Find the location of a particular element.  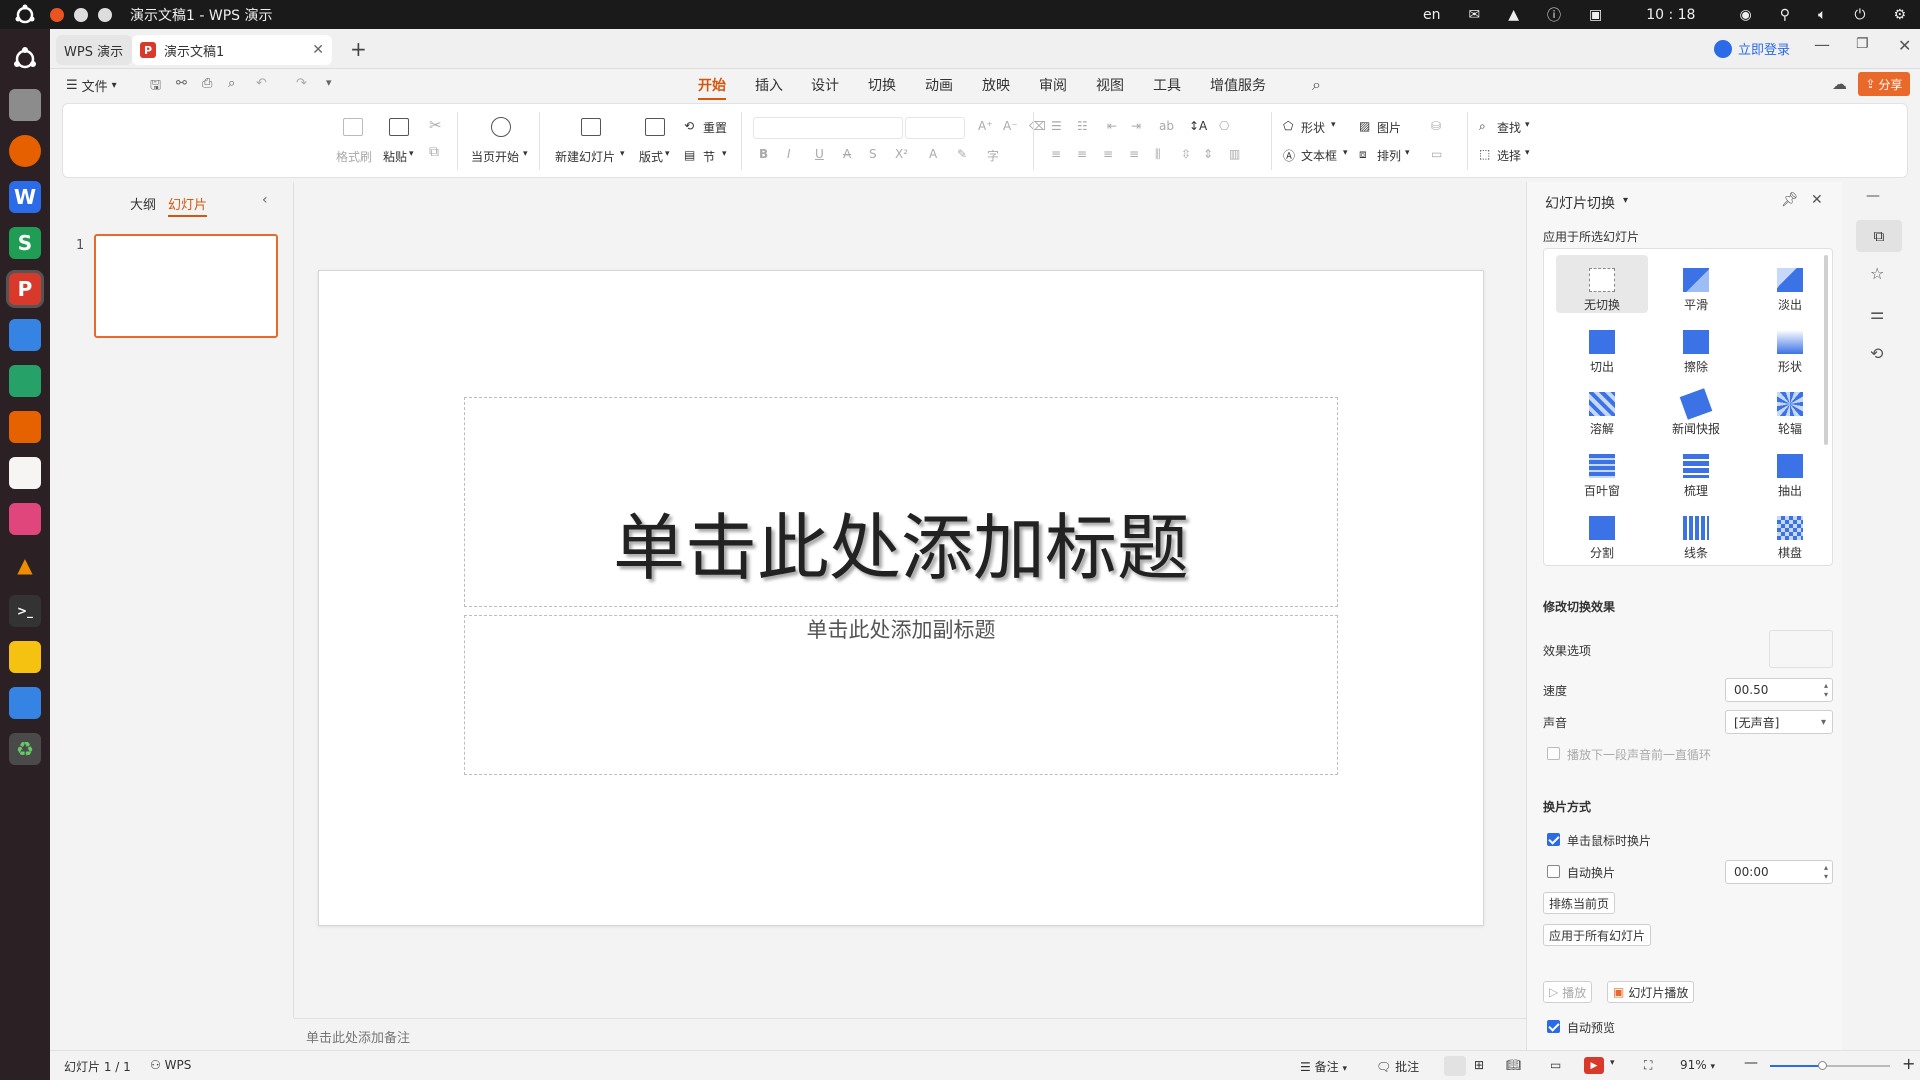

transition-option: 形状 is located at coordinates (1790, 346).